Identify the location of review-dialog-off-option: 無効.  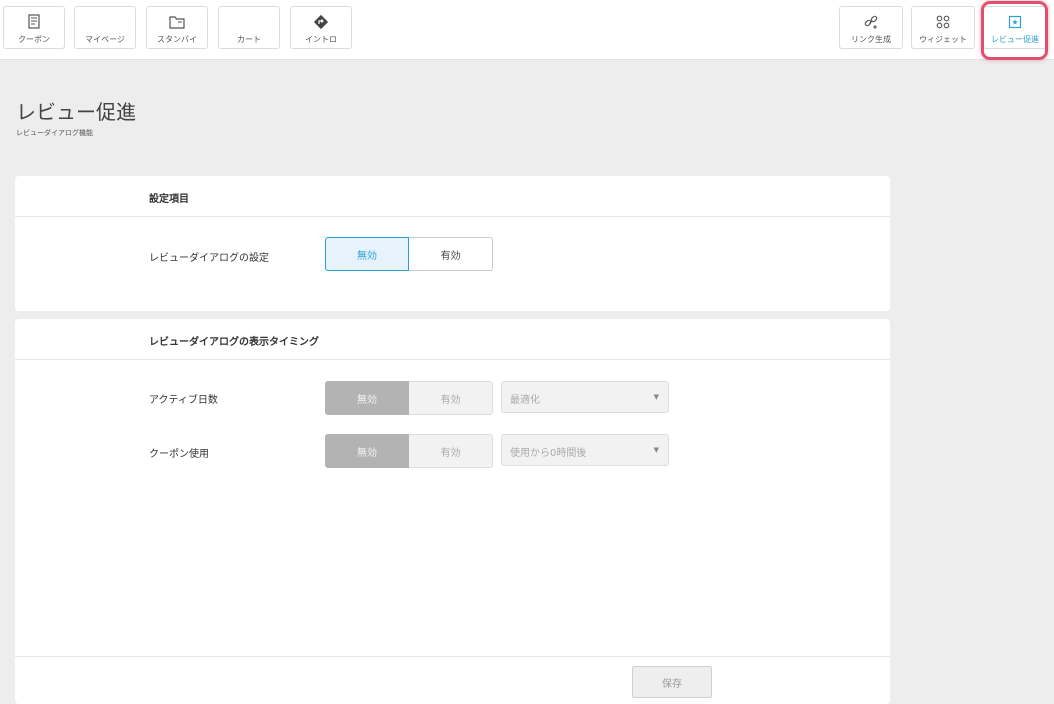
(367, 254).